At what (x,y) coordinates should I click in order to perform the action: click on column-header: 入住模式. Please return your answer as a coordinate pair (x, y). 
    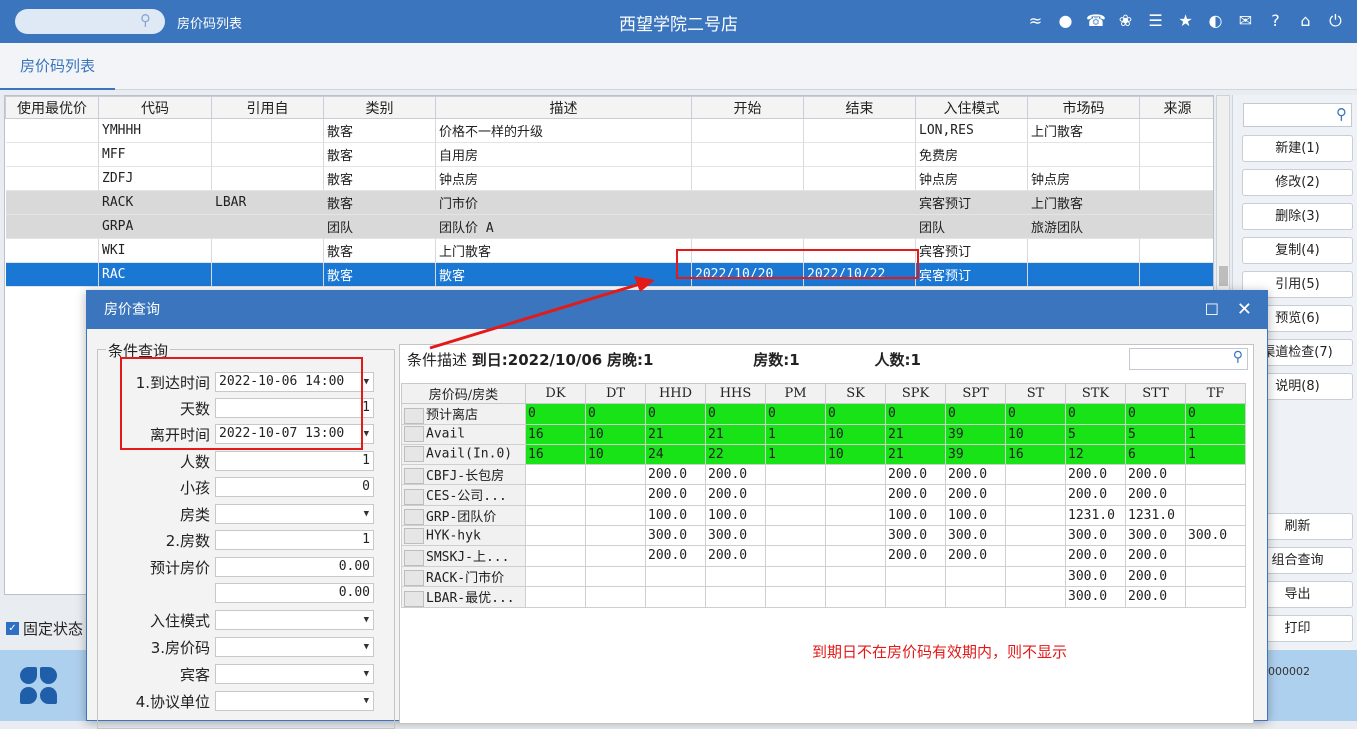
    Looking at the image, I should click on (971, 107).